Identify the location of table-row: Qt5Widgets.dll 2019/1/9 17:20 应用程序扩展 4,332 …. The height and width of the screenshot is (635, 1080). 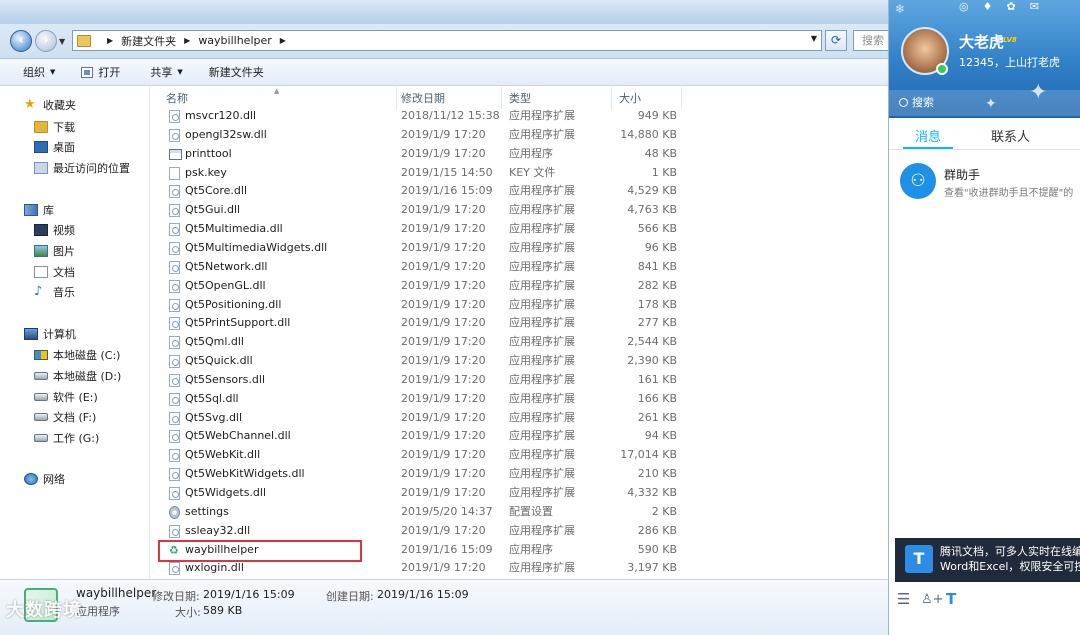
(448, 493).